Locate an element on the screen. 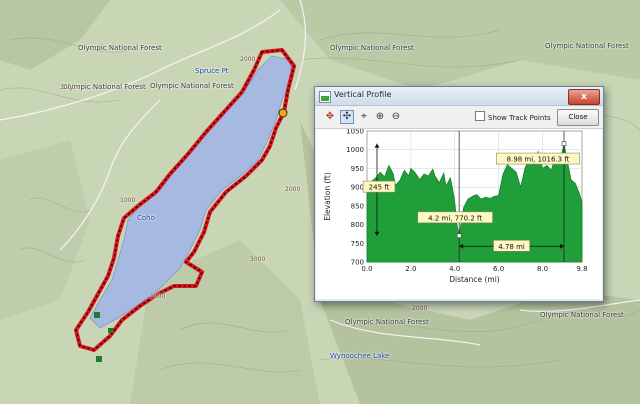  y-tick-label: 1050 is located at coordinates (355, 132).